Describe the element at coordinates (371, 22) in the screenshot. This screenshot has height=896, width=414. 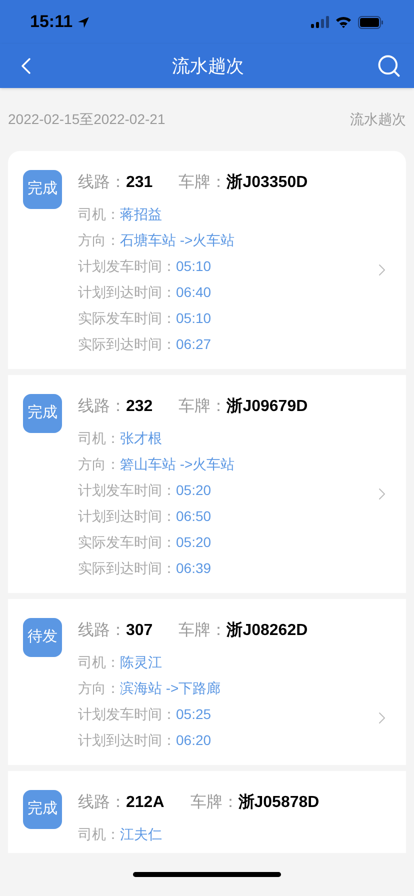
I see `battery-icon` at that location.